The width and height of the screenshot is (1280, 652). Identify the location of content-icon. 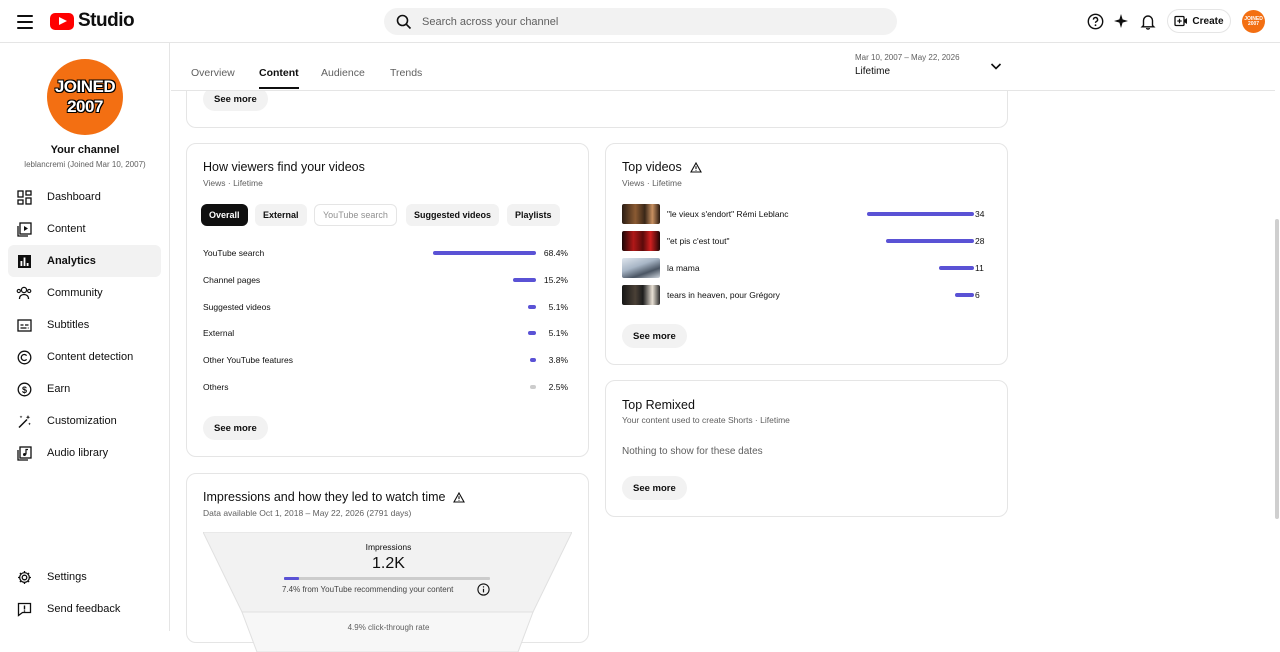
(24, 229).